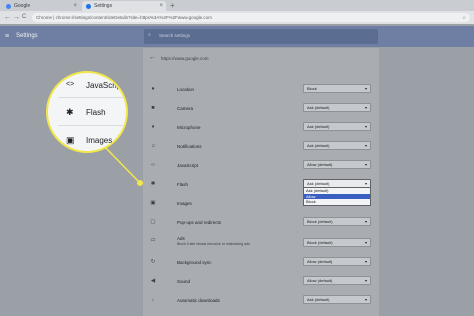 This screenshot has width=474, height=316. What do you see at coordinates (261, 281) in the screenshot?
I see `permission-row-sound: ◀ Sound Allow (default) ▾` at bounding box center [261, 281].